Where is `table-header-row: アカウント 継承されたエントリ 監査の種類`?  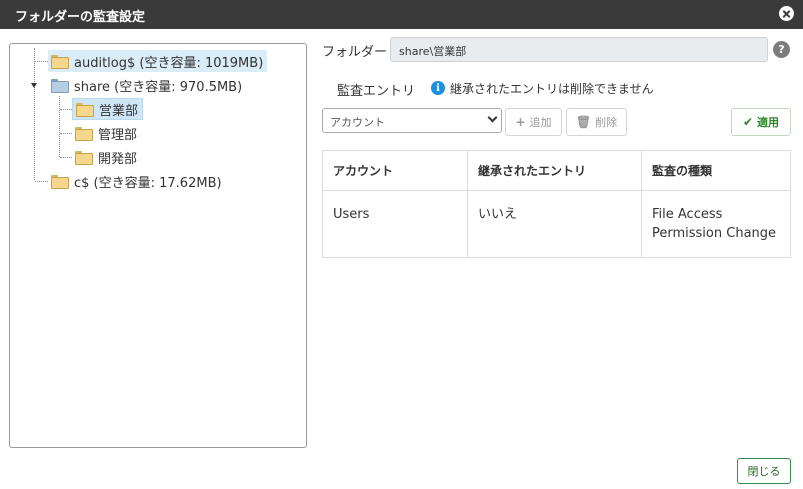
table-header-row: アカウント 継承されたエントリ 監査の種類 is located at coordinates (556, 170).